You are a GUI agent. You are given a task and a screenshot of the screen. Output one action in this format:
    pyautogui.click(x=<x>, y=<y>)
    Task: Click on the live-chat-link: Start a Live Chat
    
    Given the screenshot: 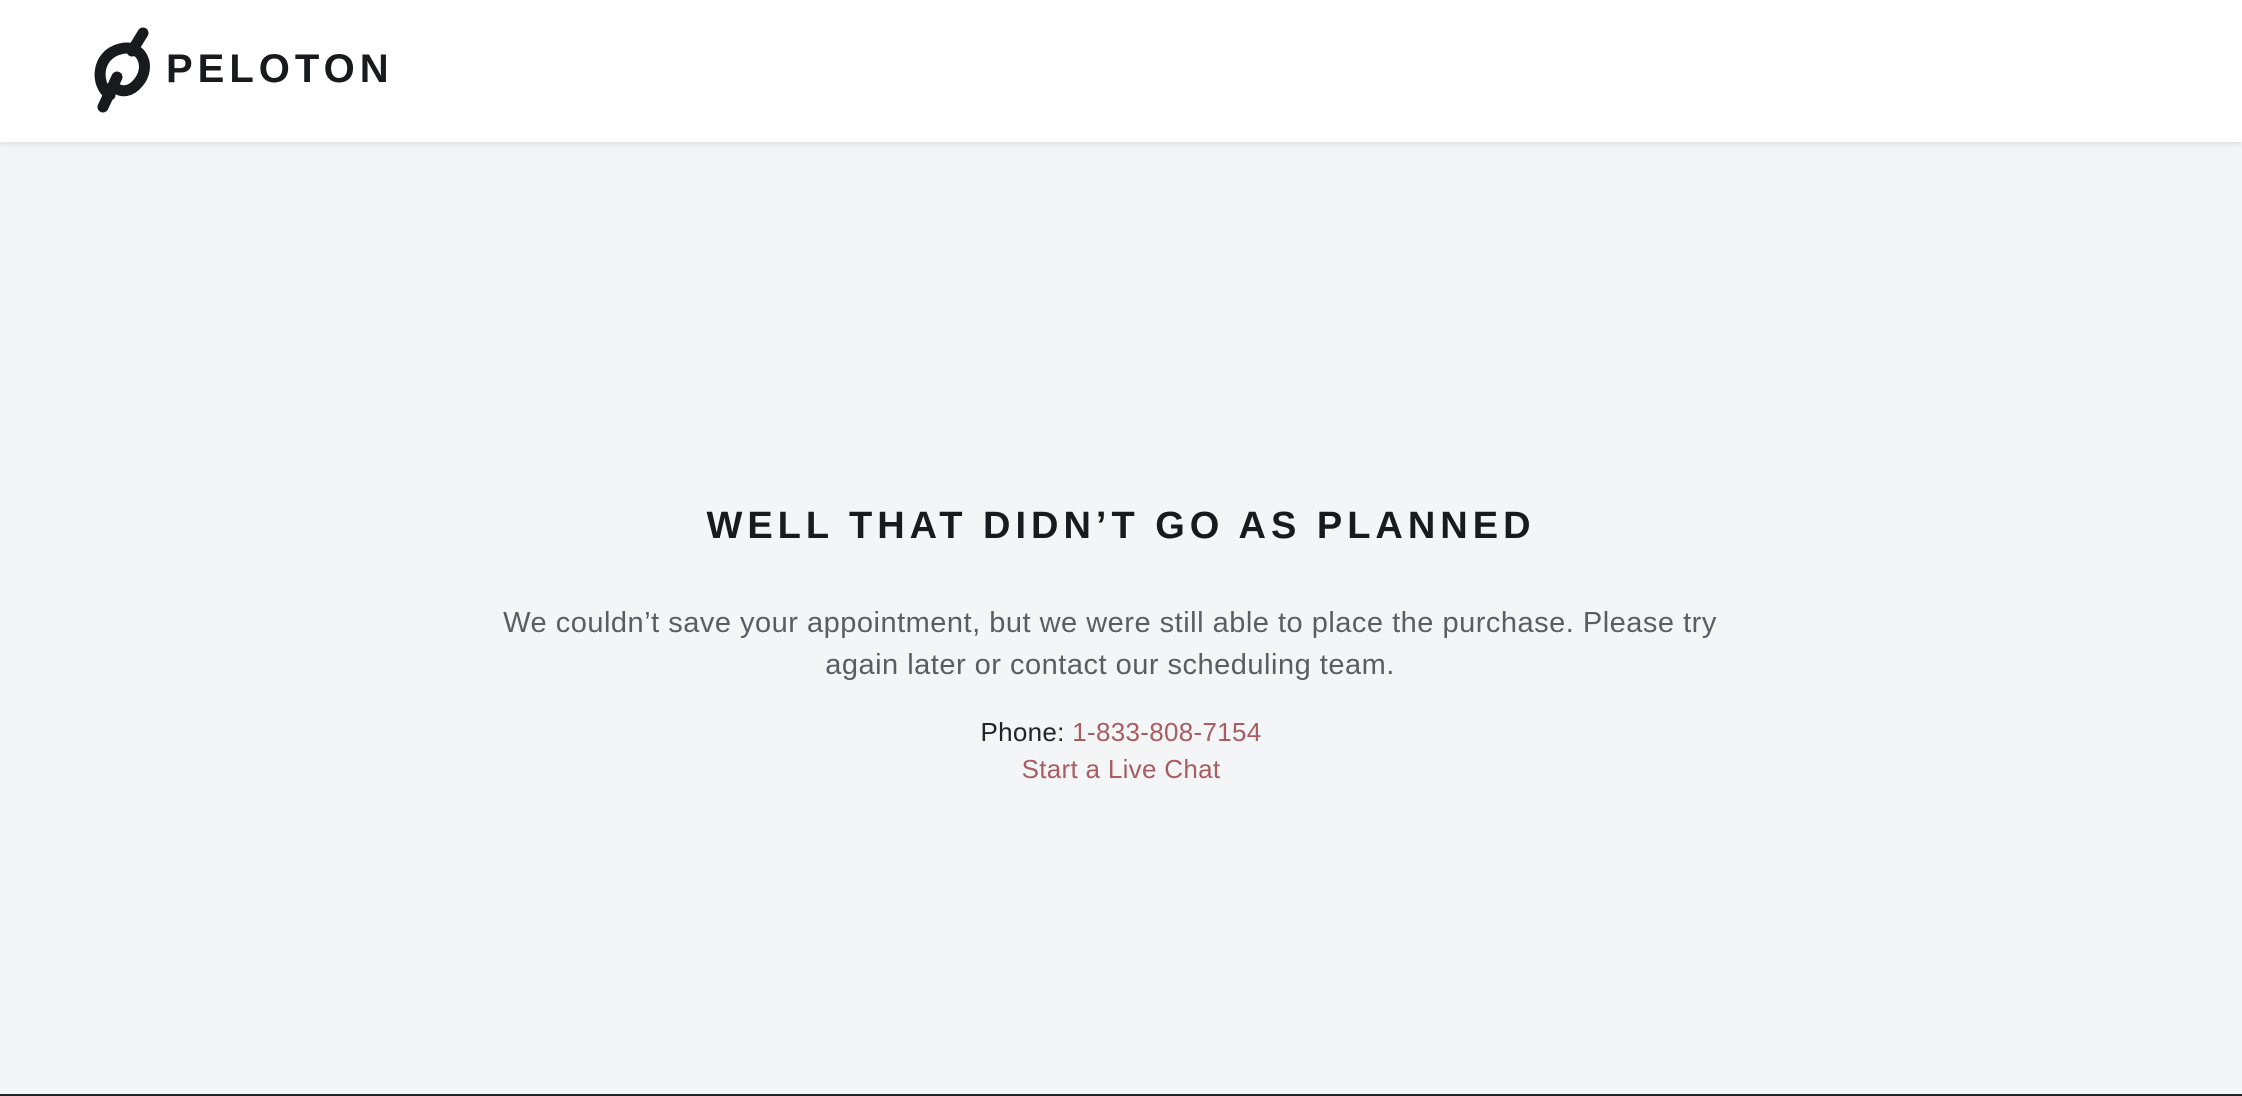 What is the action you would take?
    pyautogui.click(x=1121, y=769)
    